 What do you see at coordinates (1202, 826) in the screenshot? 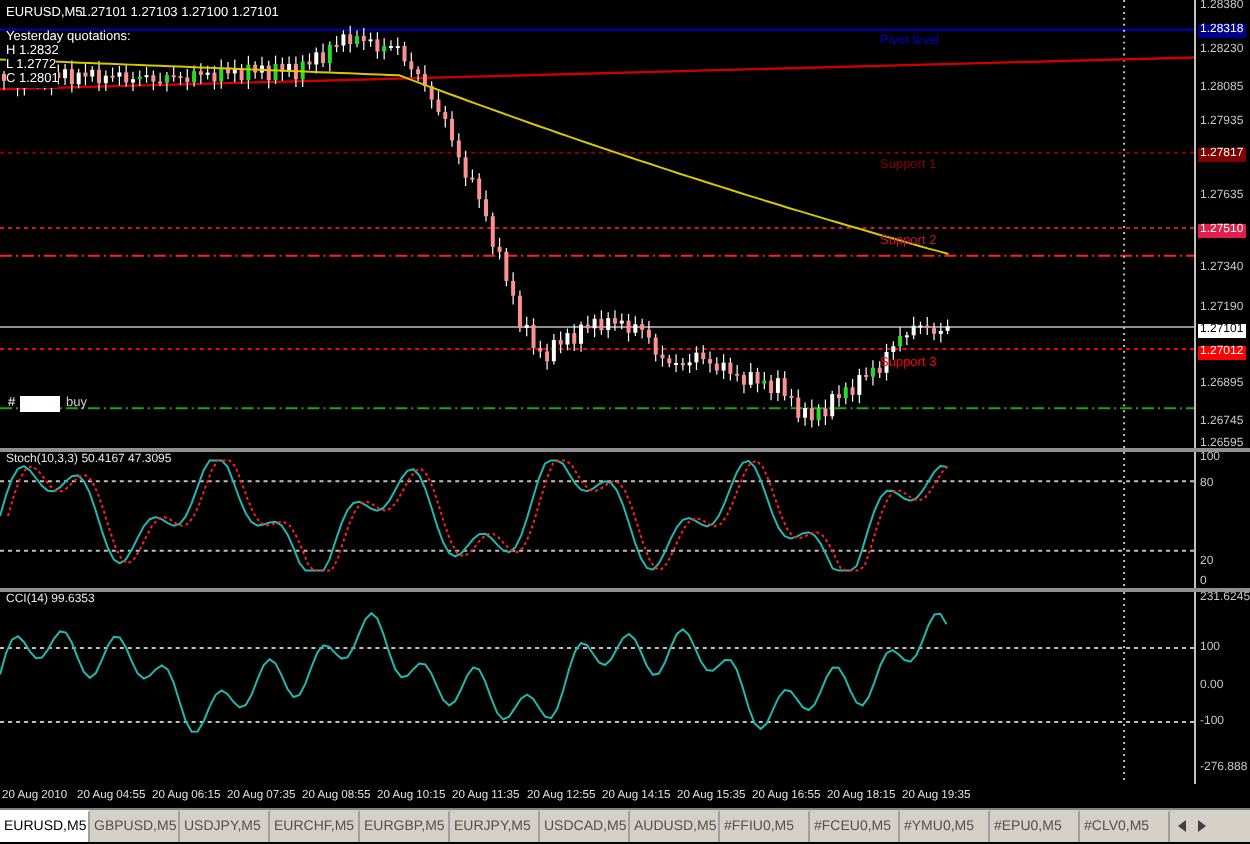
I see `scroll-right-icon` at bounding box center [1202, 826].